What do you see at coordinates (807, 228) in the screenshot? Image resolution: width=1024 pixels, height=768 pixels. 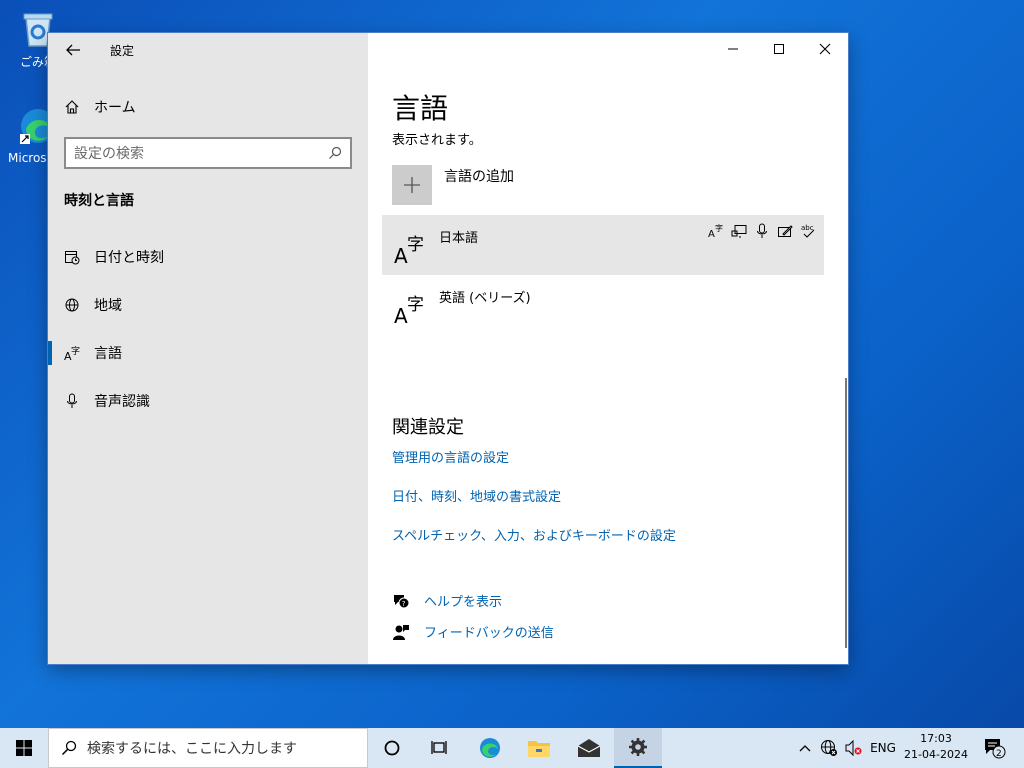 I see `svg-text: abc` at bounding box center [807, 228].